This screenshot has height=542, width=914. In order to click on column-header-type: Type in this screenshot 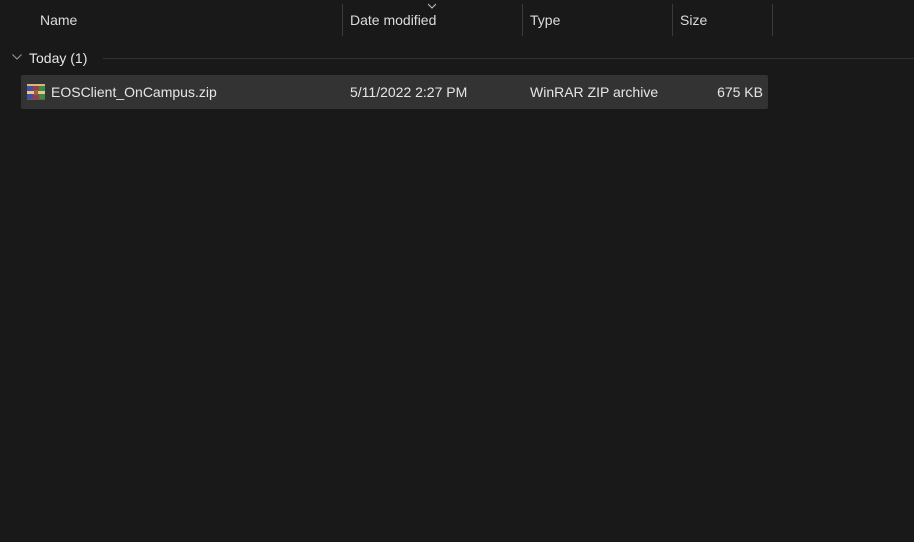, I will do `click(601, 20)`.